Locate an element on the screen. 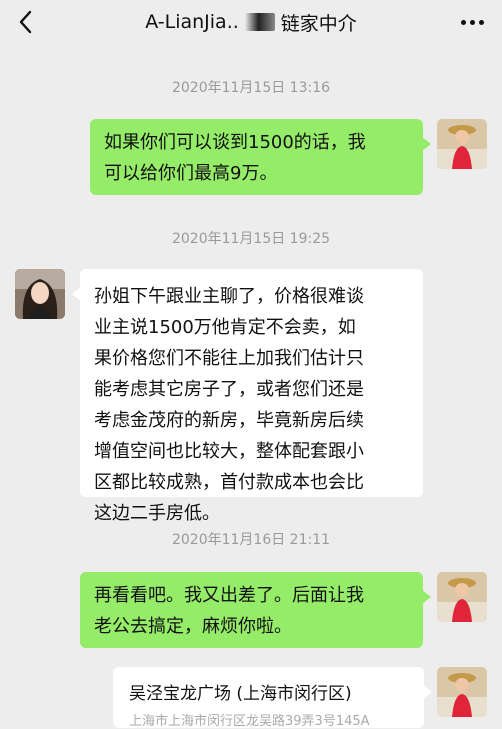 Image resolution: width=502 pixels, height=729 pixels. redacted-name-mark is located at coordinates (259, 22).